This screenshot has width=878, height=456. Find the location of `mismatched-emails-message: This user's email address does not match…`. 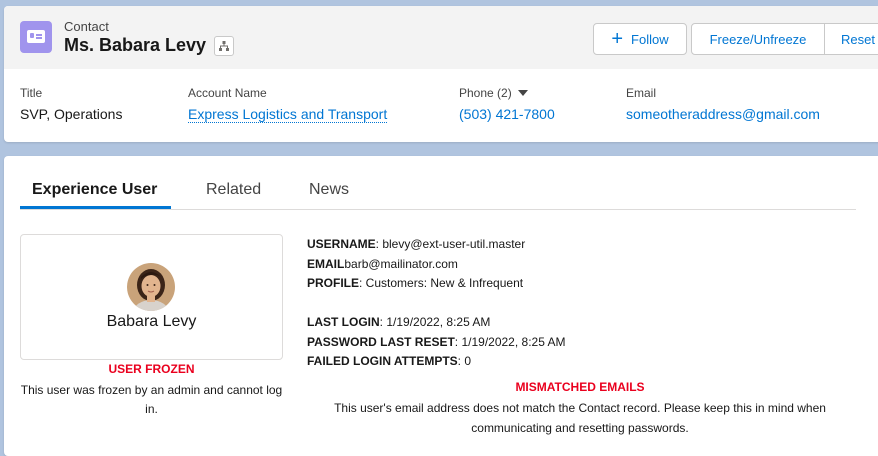

mismatched-emails-message: This user's email address does not match… is located at coordinates (580, 418).